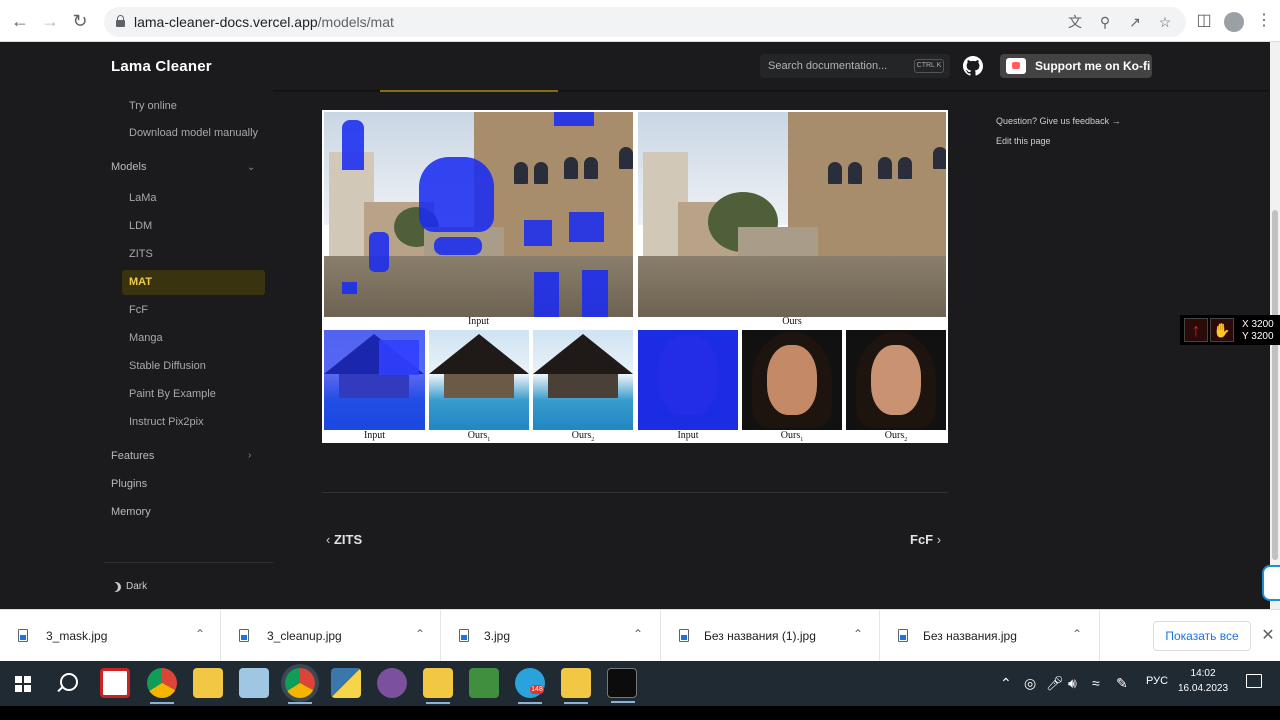  What do you see at coordinates (116, 587) in the screenshot?
I see `moon-icon` at bounding box center [116, 587].